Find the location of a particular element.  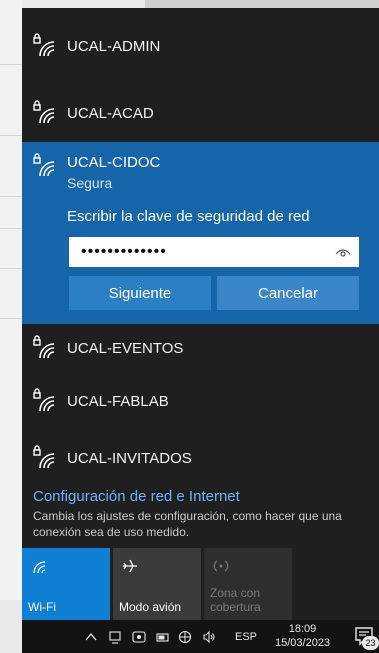

password-prompt: Escribir la clave de seguridad de red is located at coordinates (188, 216).